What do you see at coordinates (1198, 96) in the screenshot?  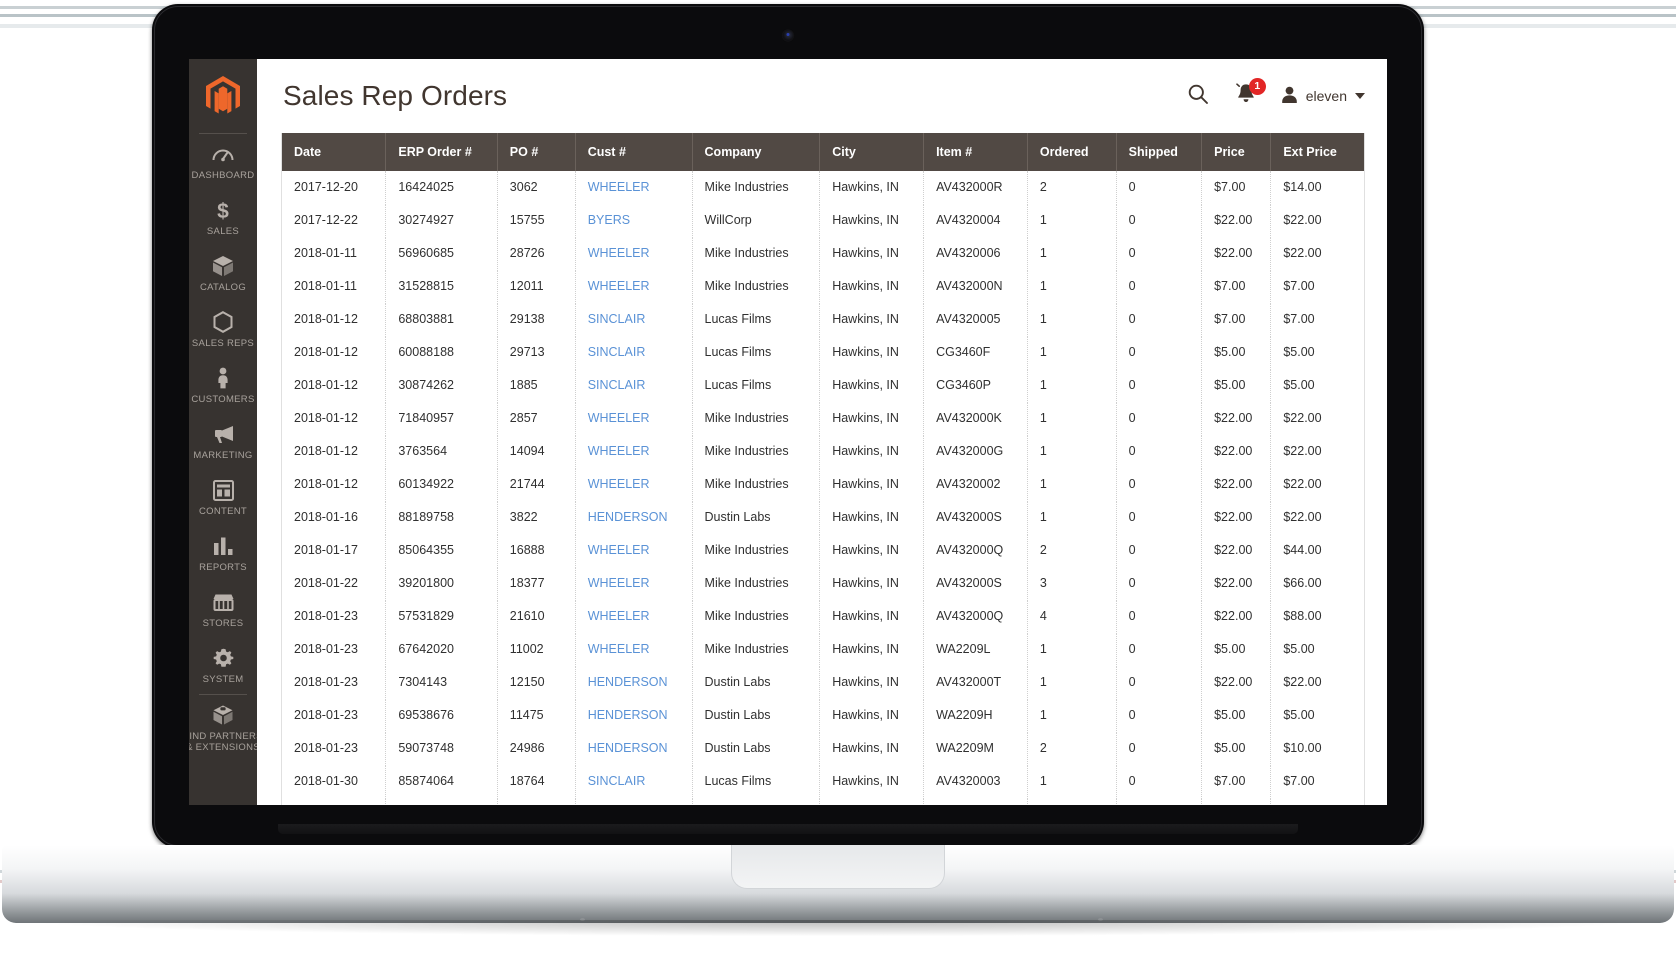 I see `search-button` at bounding box center [1198, 96].